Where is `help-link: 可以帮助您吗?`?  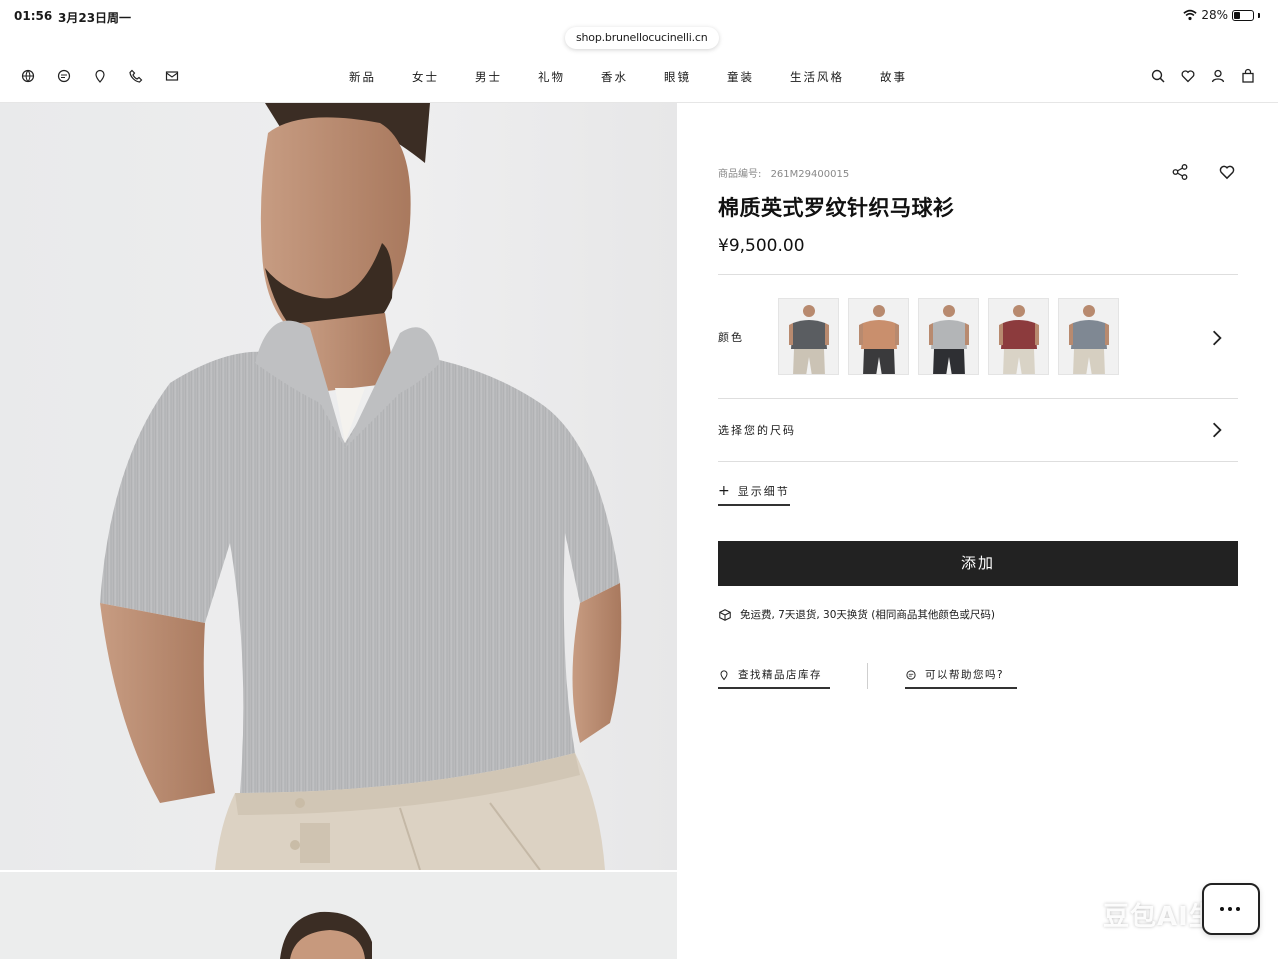
help-link: 可以帮助您吗? is located at coordinates (961, 678).